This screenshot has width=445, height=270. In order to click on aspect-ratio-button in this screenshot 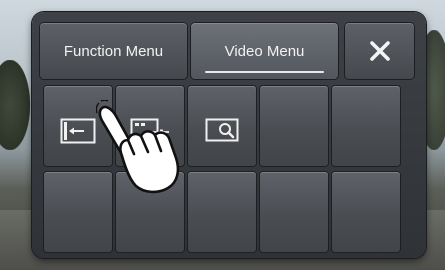, I will do `click(78, 126)`.